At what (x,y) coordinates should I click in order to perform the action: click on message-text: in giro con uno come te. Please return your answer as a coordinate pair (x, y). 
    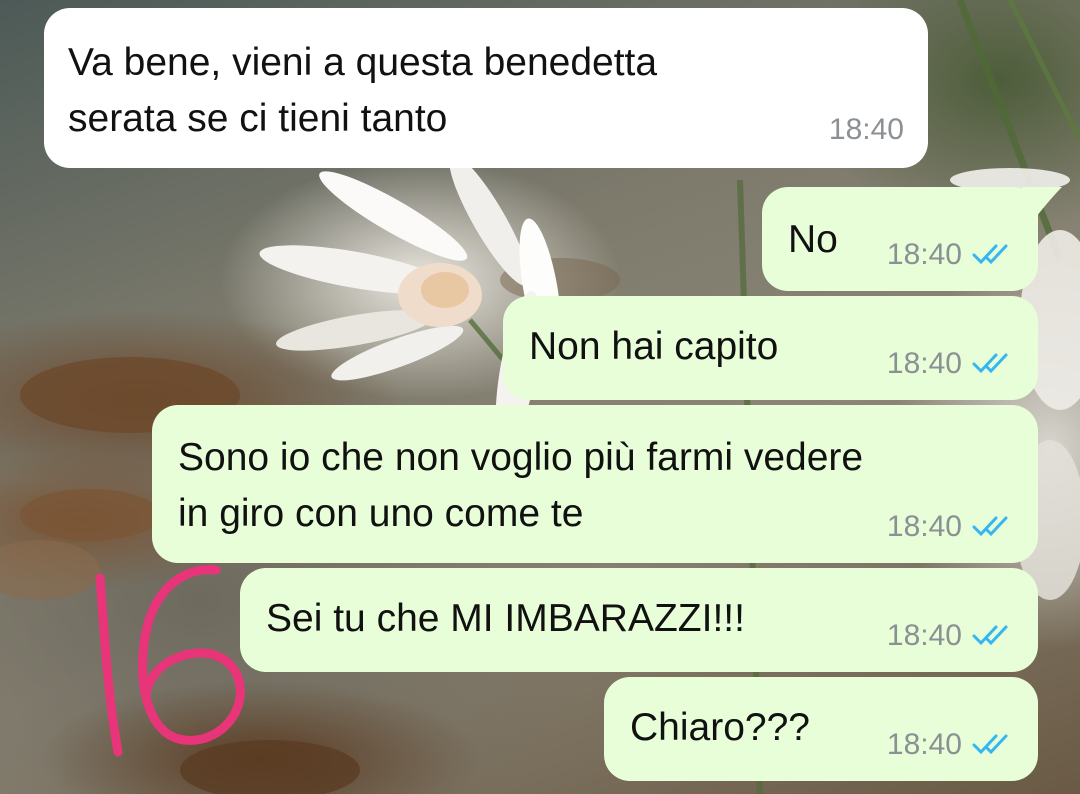
    Looking at the image, I should click on (381, 513).